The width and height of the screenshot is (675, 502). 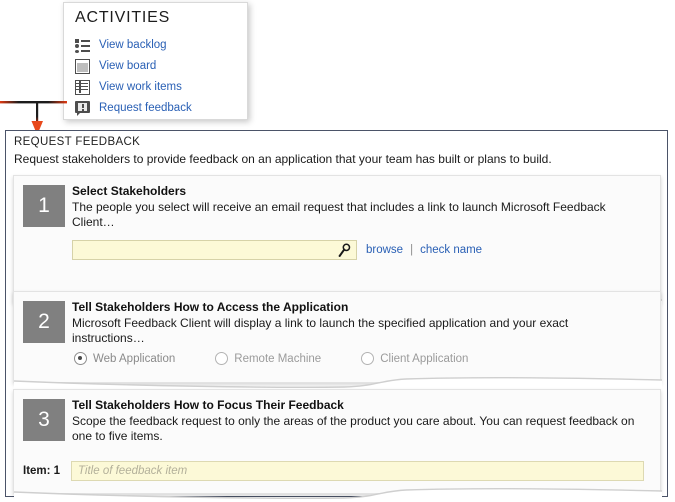 What do you see at coordinates (145, 108) in the screenshot?
I see `menu-item-label: Request feedback` at bounding box center [145, 108].